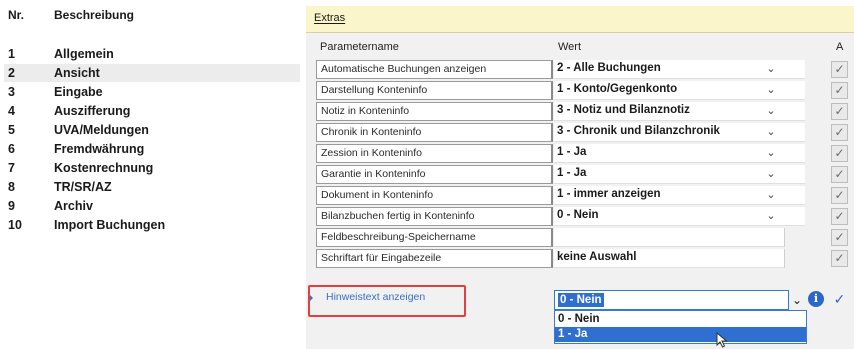 The image size is (854, 349). What do you see at coordinates (434, 69) in the screenshot?
I see `param-name: Automatische Buchungen anzeigen` at bounding box center [434, 69].